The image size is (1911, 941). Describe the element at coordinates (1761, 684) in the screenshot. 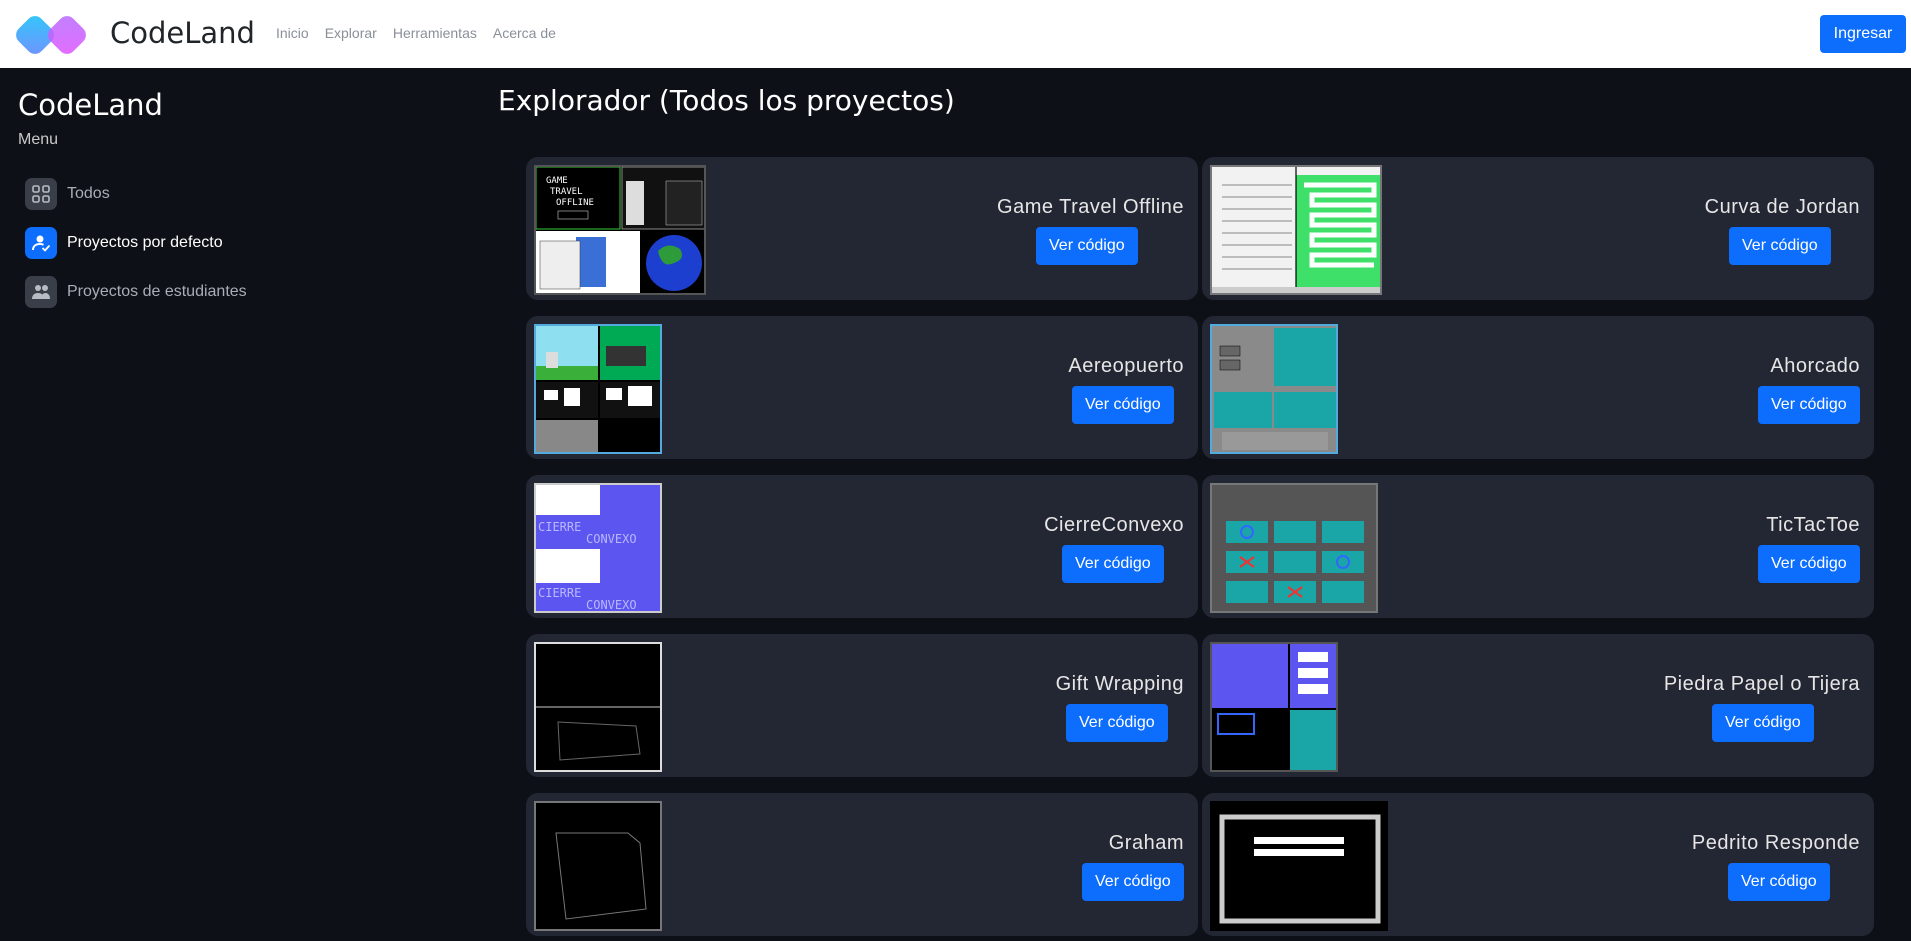

I see `project-title: Piedra Papel o Tijera` at that location.